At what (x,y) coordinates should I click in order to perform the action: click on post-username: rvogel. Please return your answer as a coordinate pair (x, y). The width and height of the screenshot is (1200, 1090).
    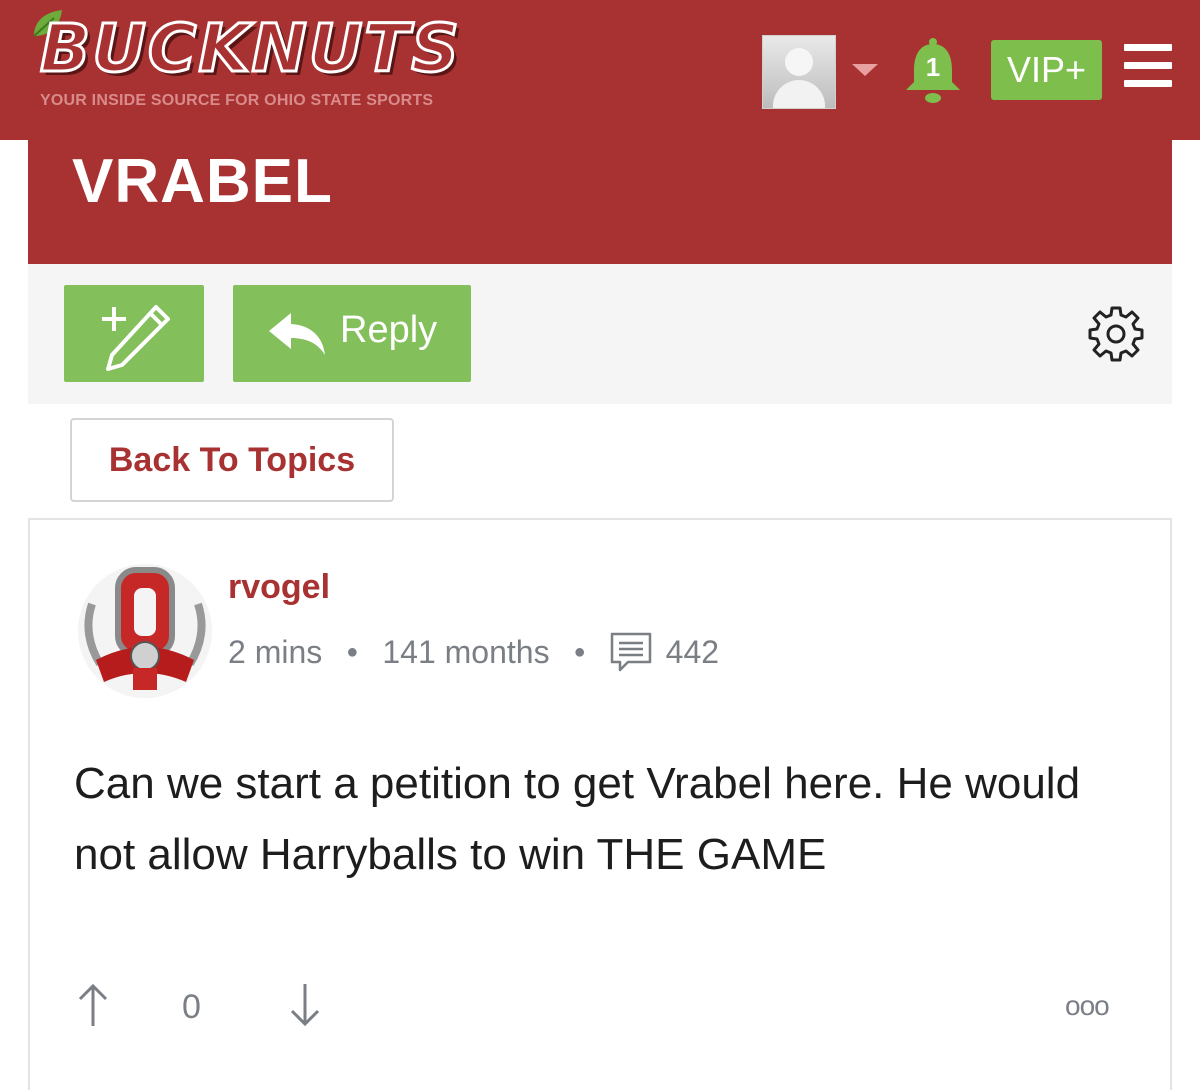
    Looking at the image, I should click on (279, 587).